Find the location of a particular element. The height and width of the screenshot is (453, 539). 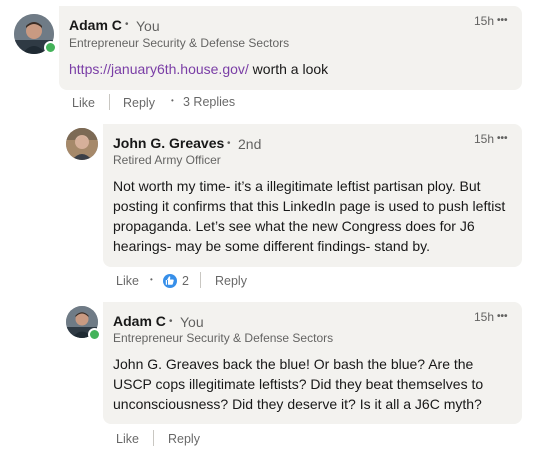

comment-author-name: John G. Greaves is located at coordinates (168, 143).